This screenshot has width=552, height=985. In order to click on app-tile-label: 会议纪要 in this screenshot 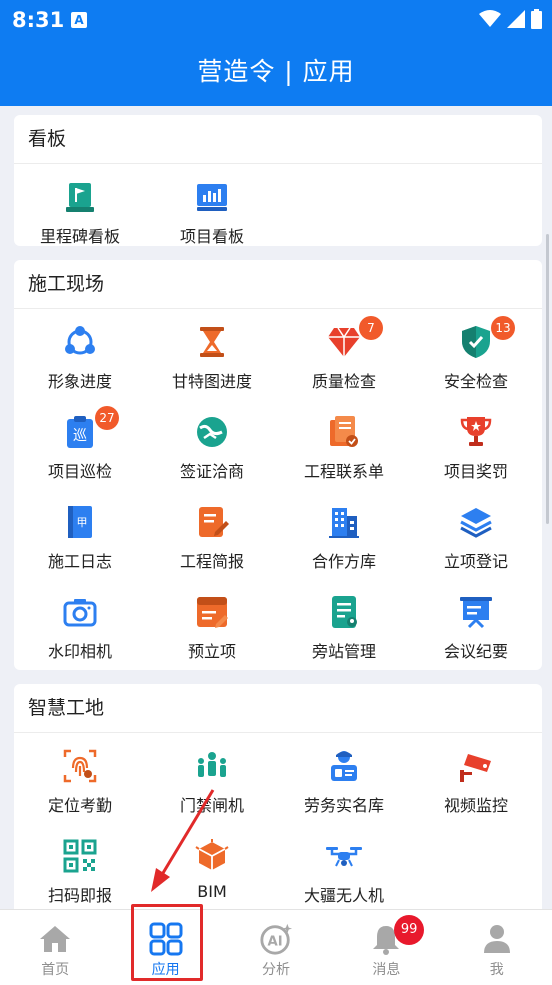, I will do `click(475, 651)`.